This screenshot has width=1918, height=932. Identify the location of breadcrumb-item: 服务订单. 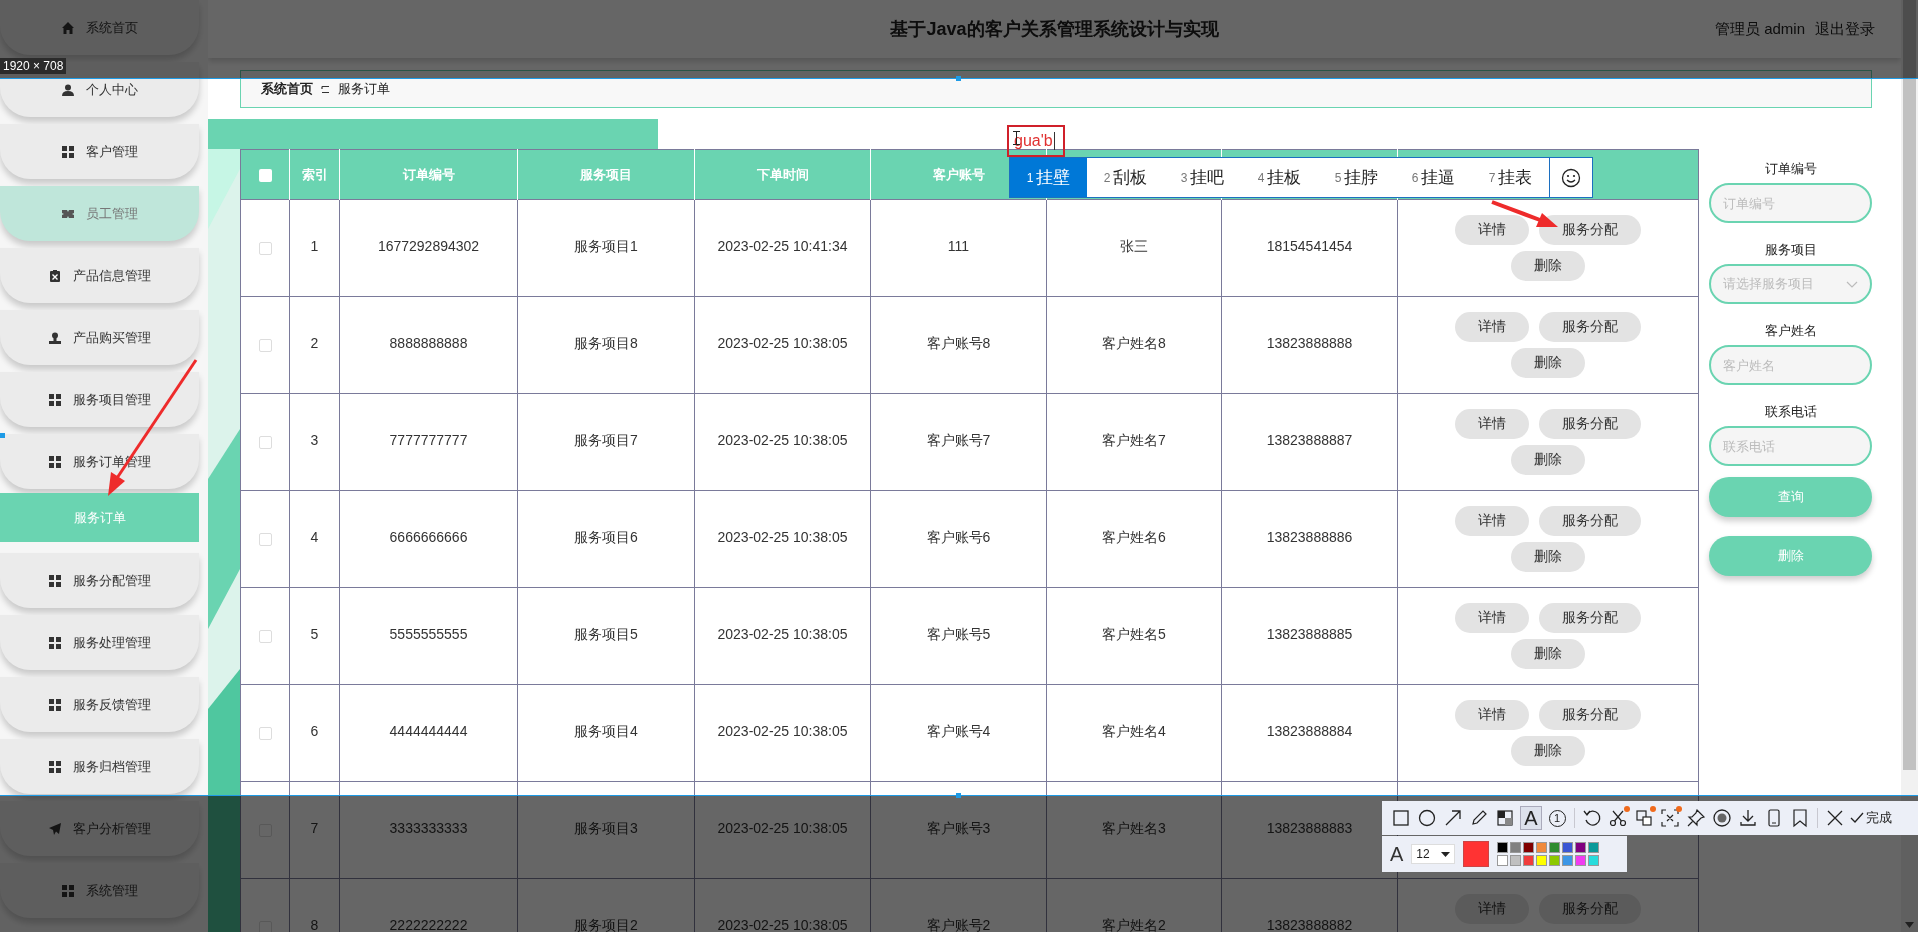
(364, 89).